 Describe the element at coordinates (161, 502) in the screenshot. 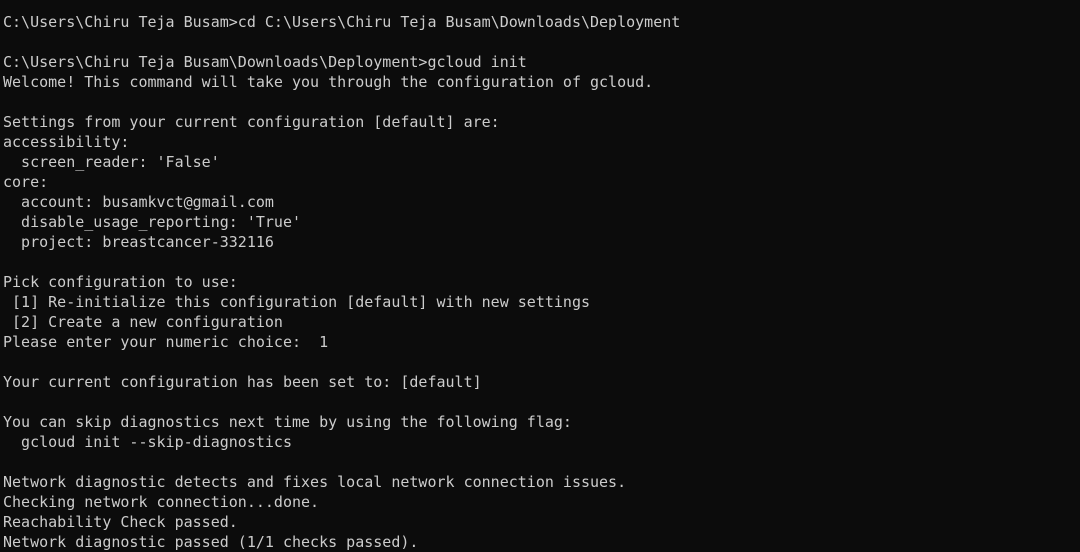

I see `terminal-line-checking-network: Checking network connection...done.` at that location.